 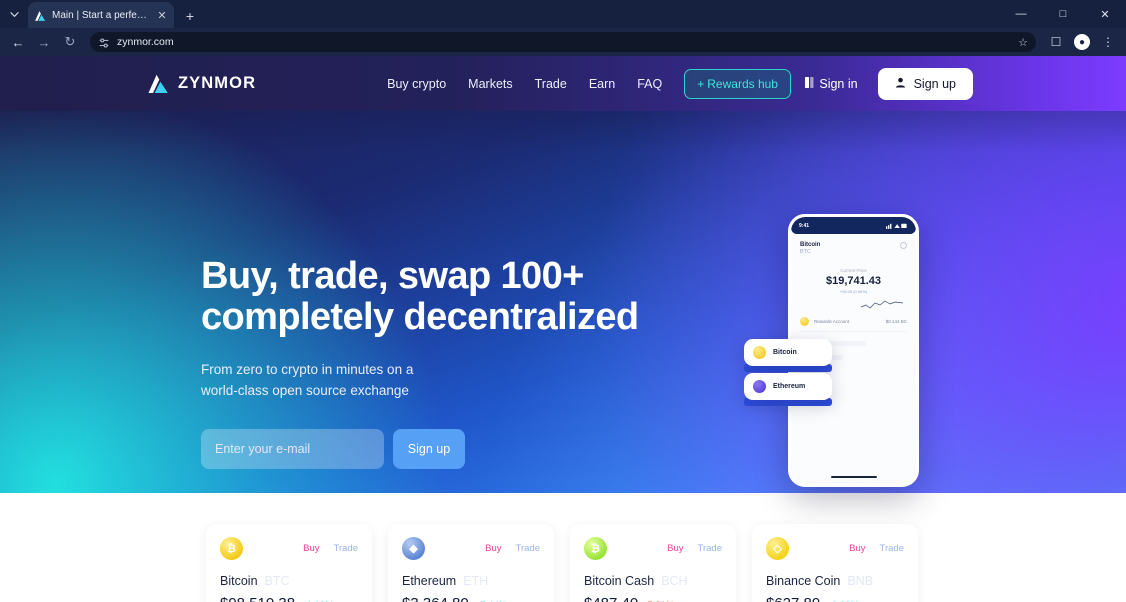 I want to click on price-card-name-row: Bitcoin Cash BCH, so click(x=653, y=581).